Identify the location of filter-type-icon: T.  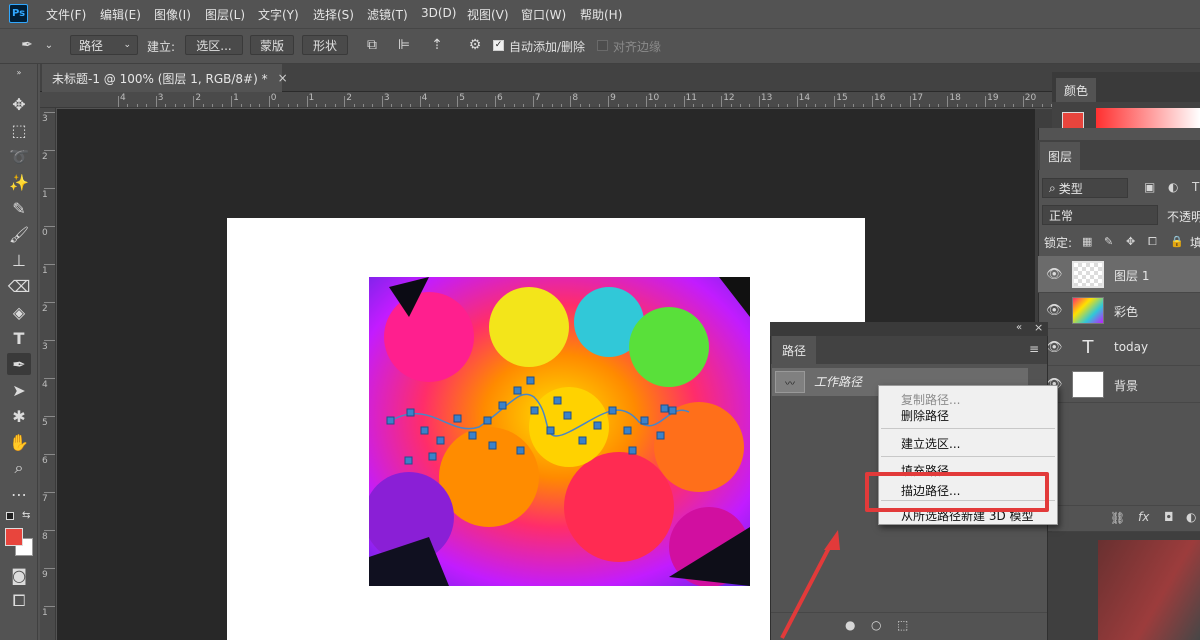
(1195, 187).